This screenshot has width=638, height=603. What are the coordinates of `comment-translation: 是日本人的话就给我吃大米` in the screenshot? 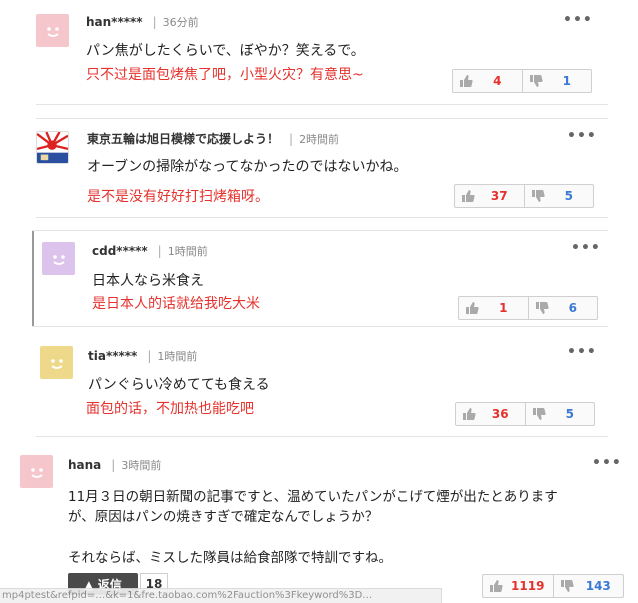 It's located at (176, 304).